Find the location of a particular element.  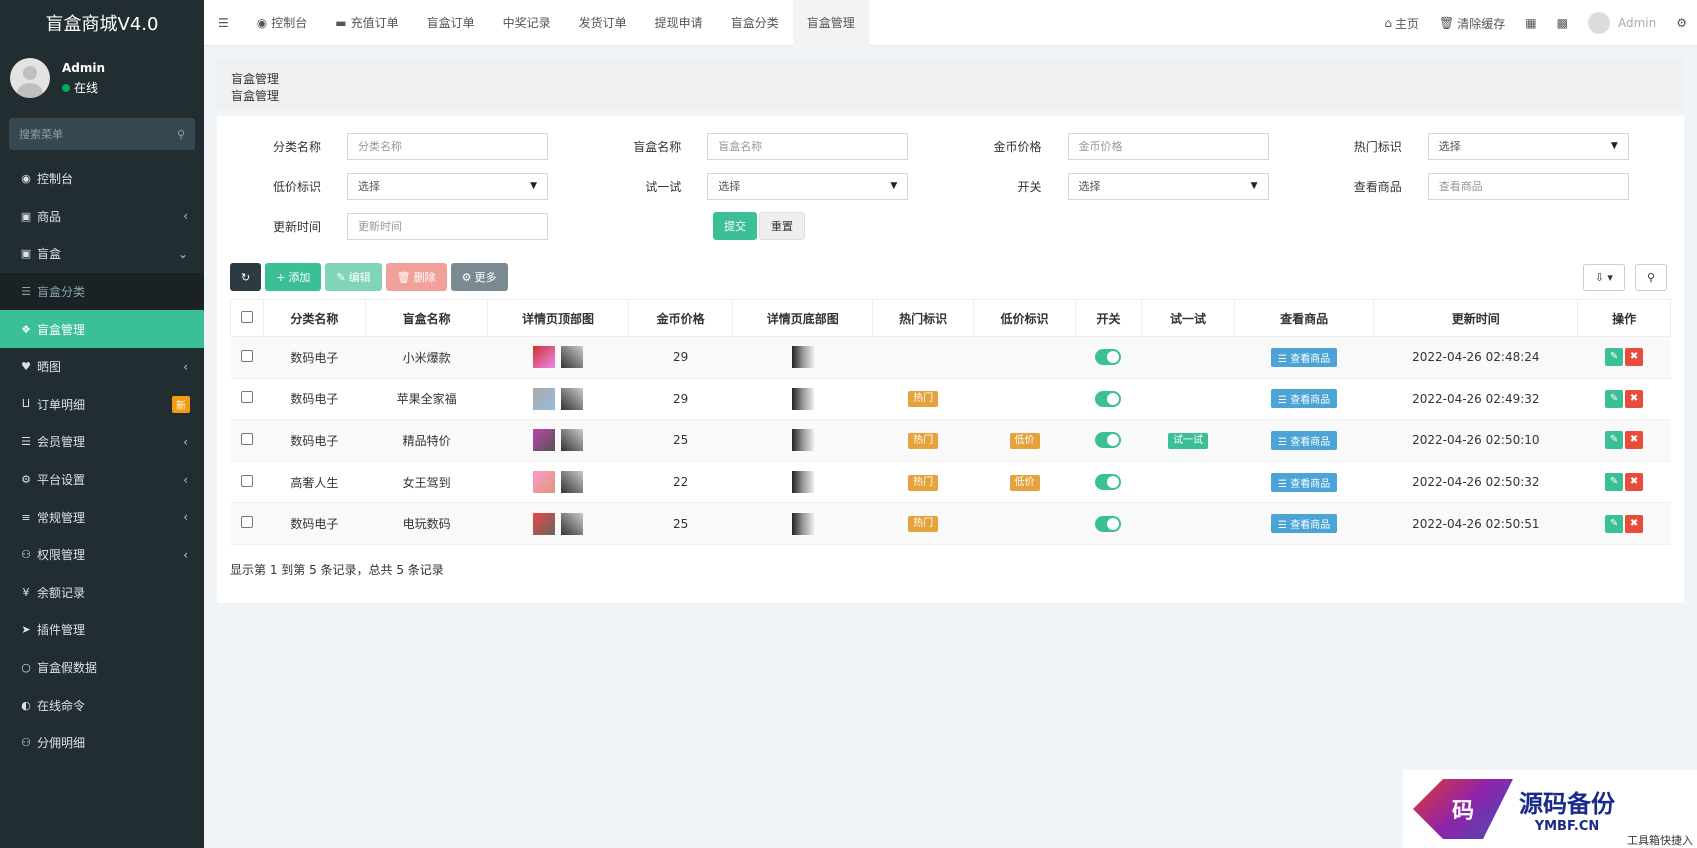

sidebar-item: ○ 盲盒假数据 is located at coordinates (102, 668).